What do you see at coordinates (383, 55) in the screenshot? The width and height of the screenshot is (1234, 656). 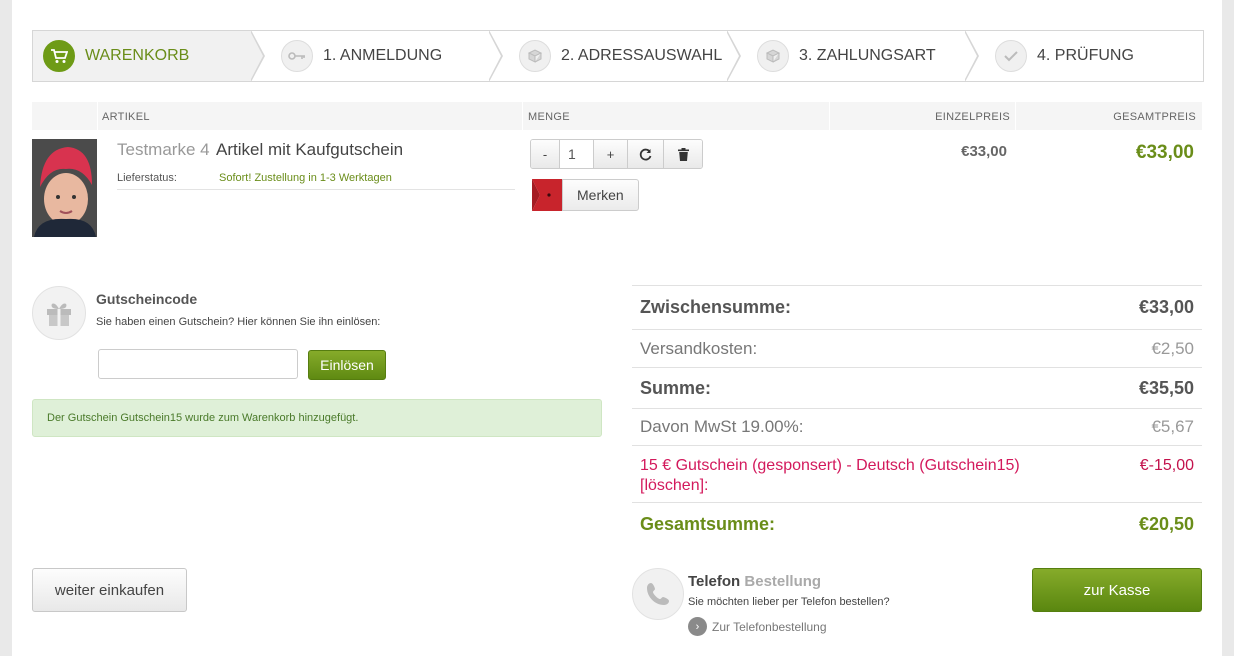 I see `step-label: 1. ANMELDUNG` at bounding box center [383, 55].